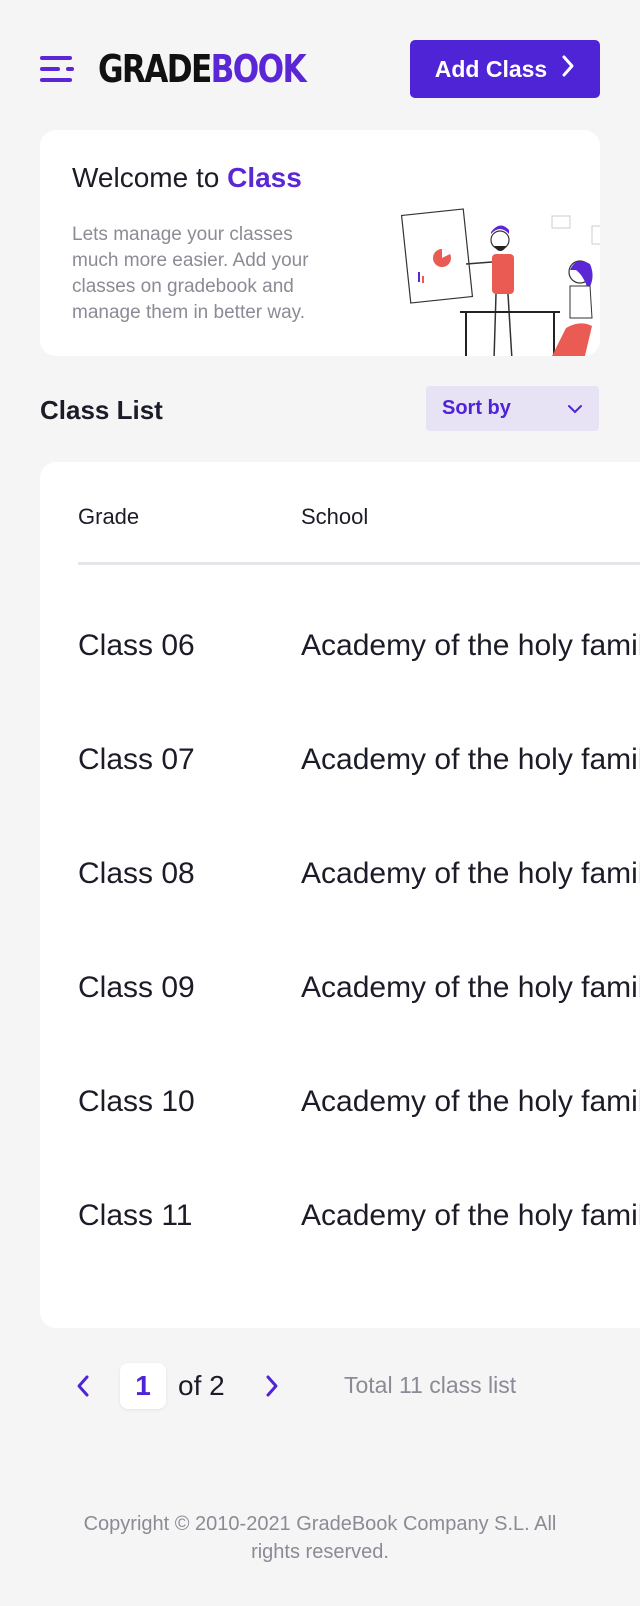 Image resolution: width=640 pixels, height=1606 pixels. Describe the element at coordinates (58, 69) in the screenshot. I see `menu-icon` at that location.